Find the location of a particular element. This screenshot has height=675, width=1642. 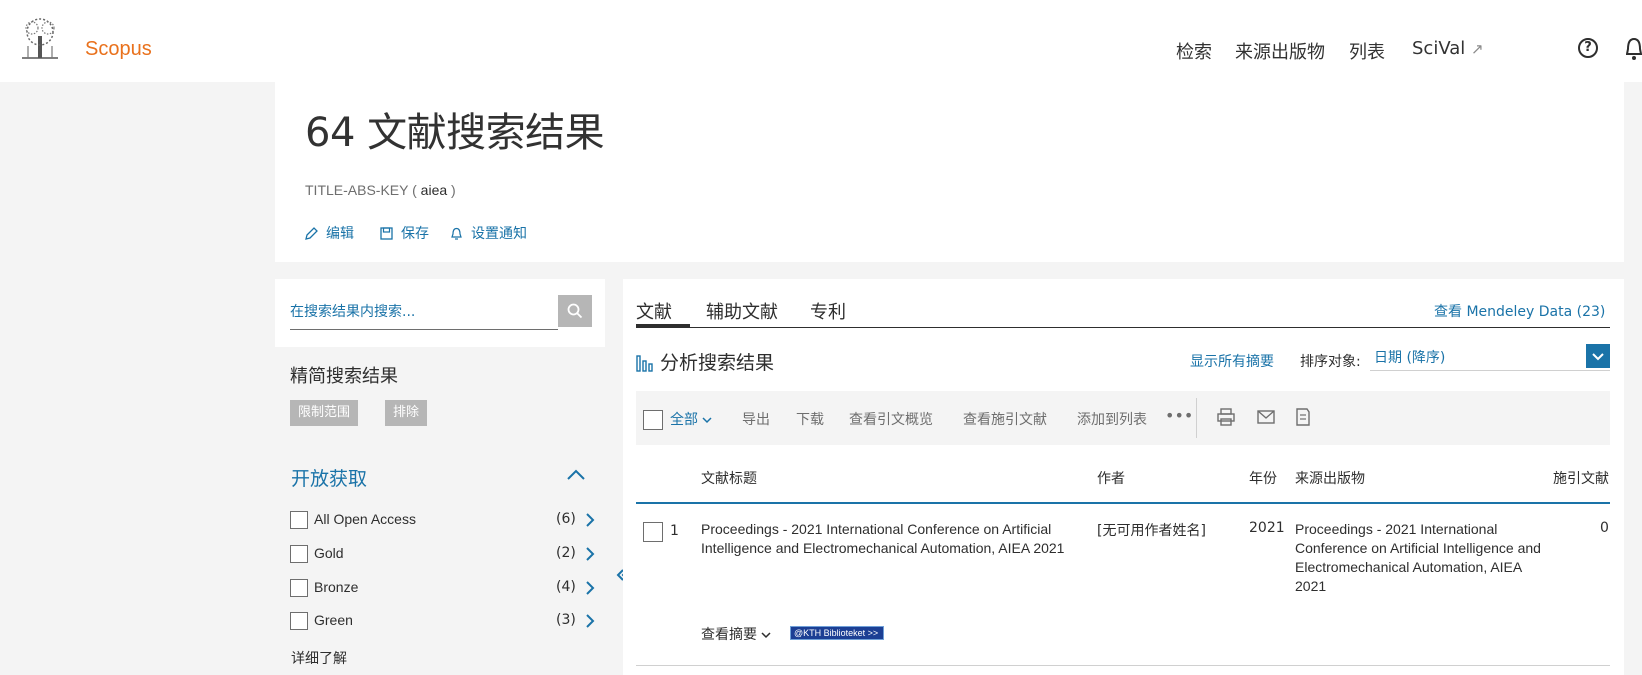

view-abstract-label: 查看摘要 is located at coordinates (729, 635).